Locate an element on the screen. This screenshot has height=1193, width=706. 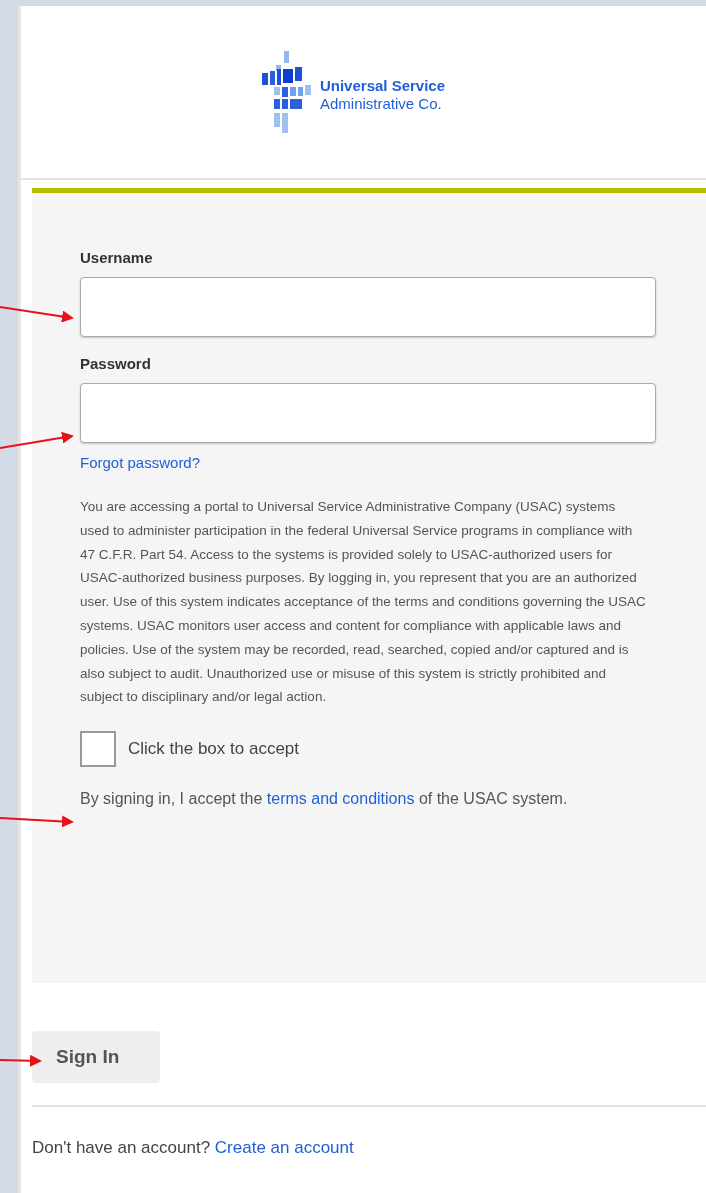
terms-text: By signing in, I accept the terms and conditions of the USAC system. is located at coordinates (324, 799).